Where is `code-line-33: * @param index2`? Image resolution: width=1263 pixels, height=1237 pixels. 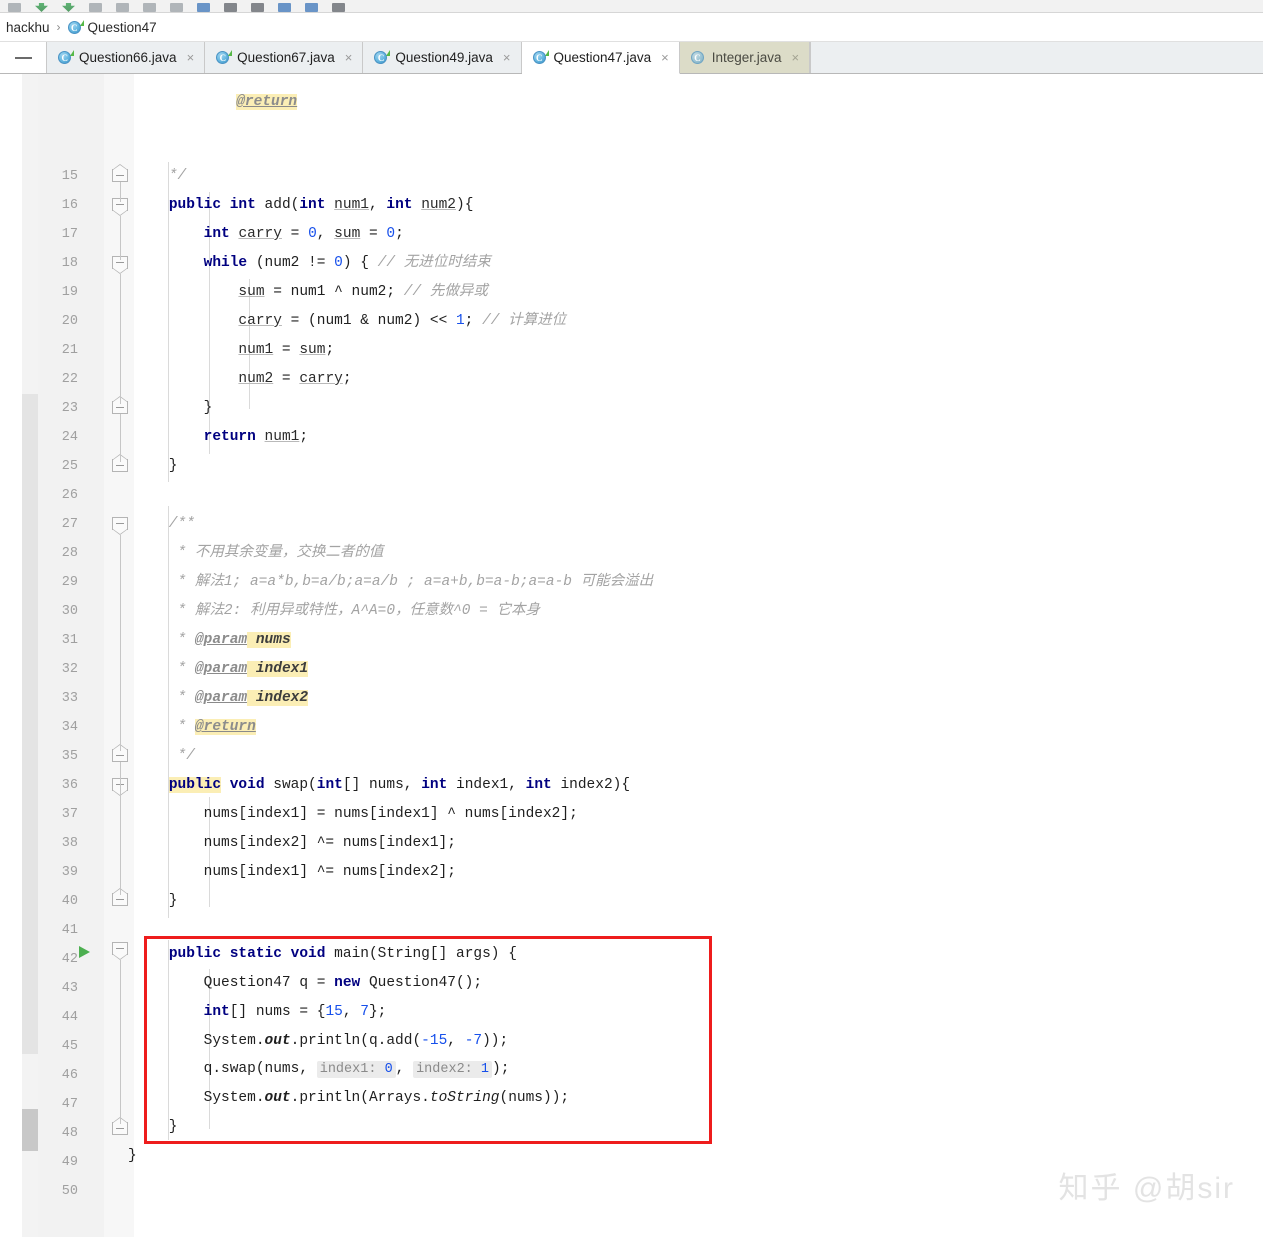 code-line-33: * @param index2 is located at coordinates (221, 698).